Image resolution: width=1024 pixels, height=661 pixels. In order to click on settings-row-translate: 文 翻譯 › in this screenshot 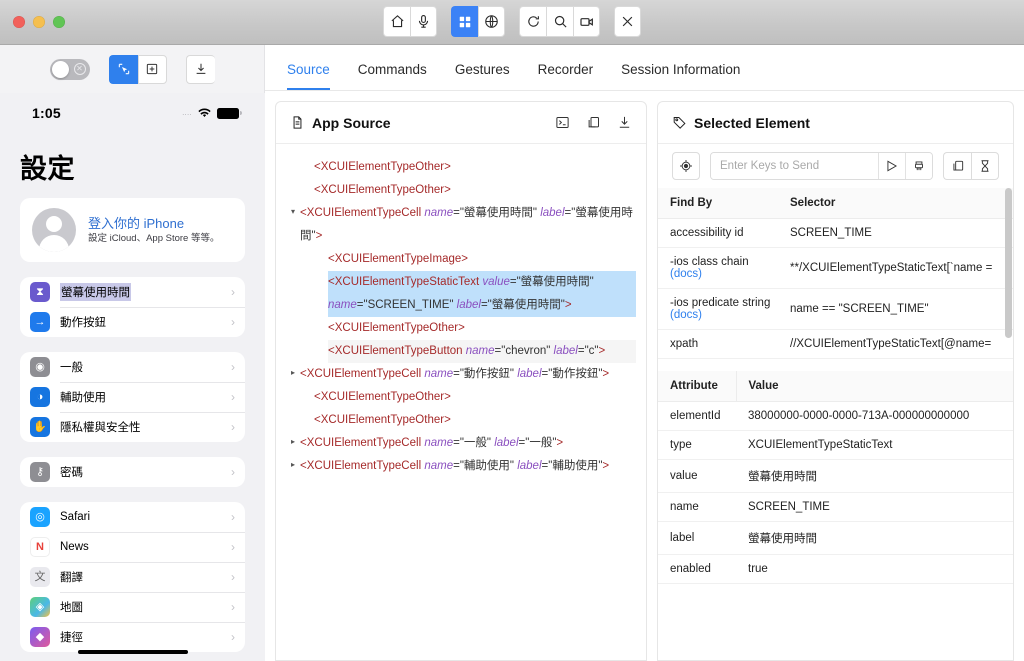, I will do `click(132, 577)`.